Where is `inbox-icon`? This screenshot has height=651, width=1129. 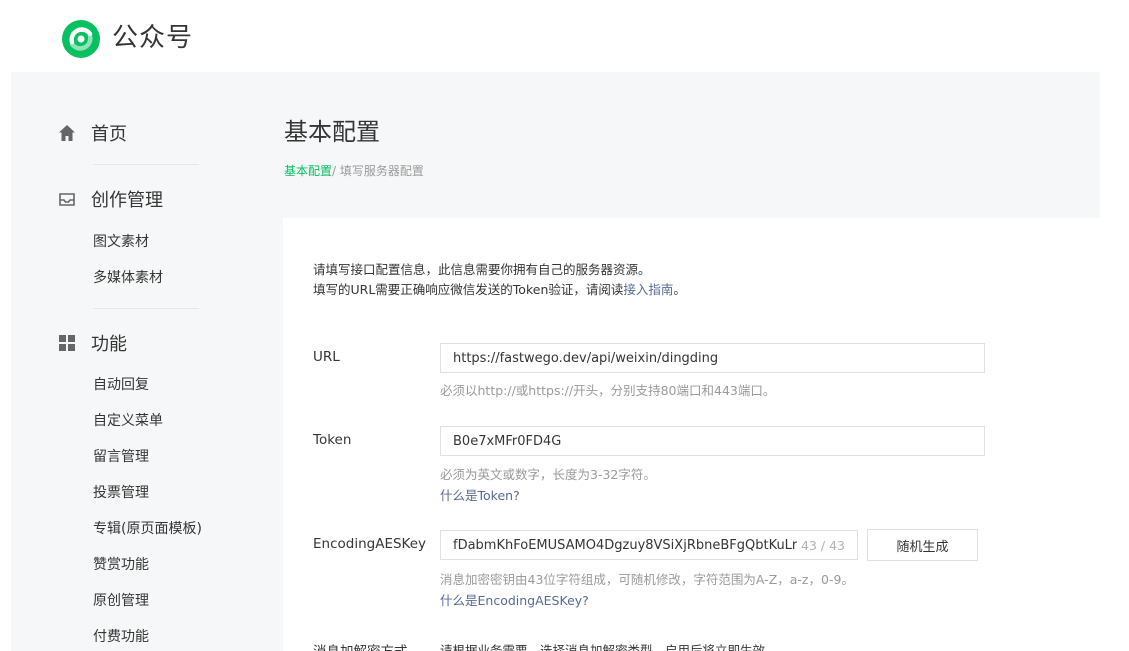 inbox-icon is located at coordinates (67, 199).